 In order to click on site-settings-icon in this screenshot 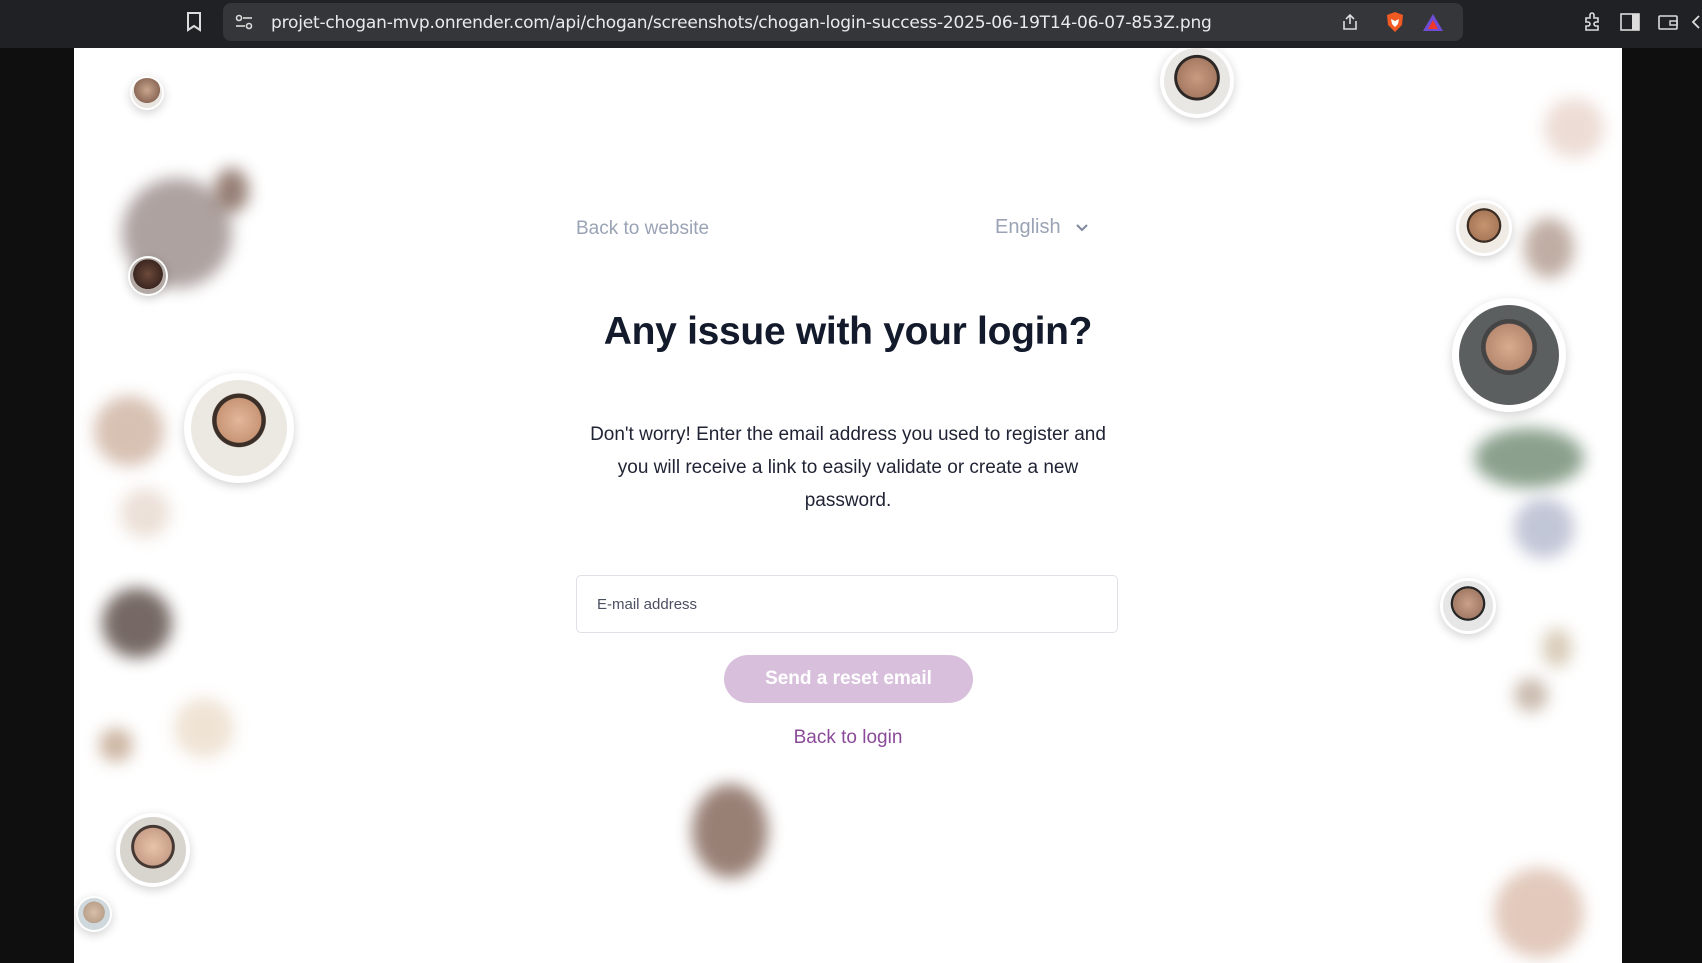, I will do `click(244, 22)`.